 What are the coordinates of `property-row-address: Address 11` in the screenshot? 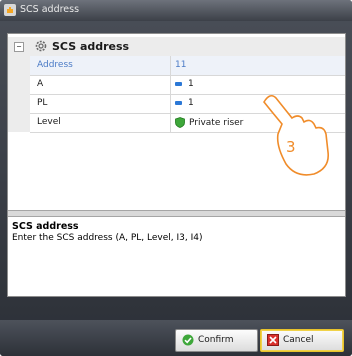 It's located at (187, 66).